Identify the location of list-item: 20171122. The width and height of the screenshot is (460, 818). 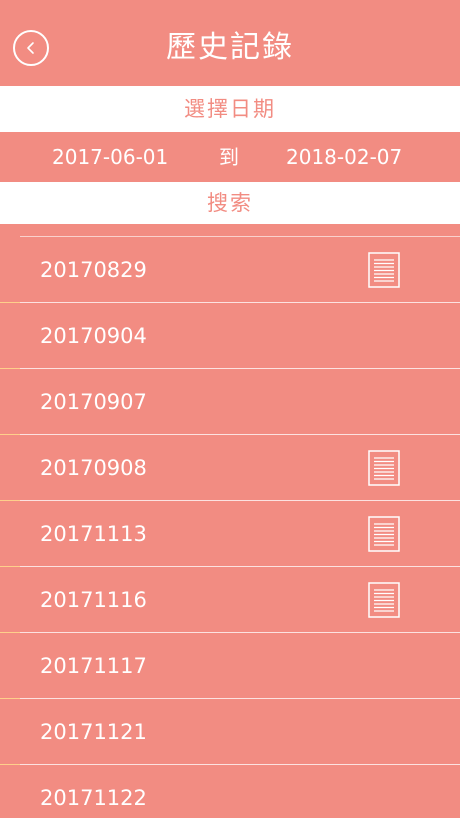
(230, 791).